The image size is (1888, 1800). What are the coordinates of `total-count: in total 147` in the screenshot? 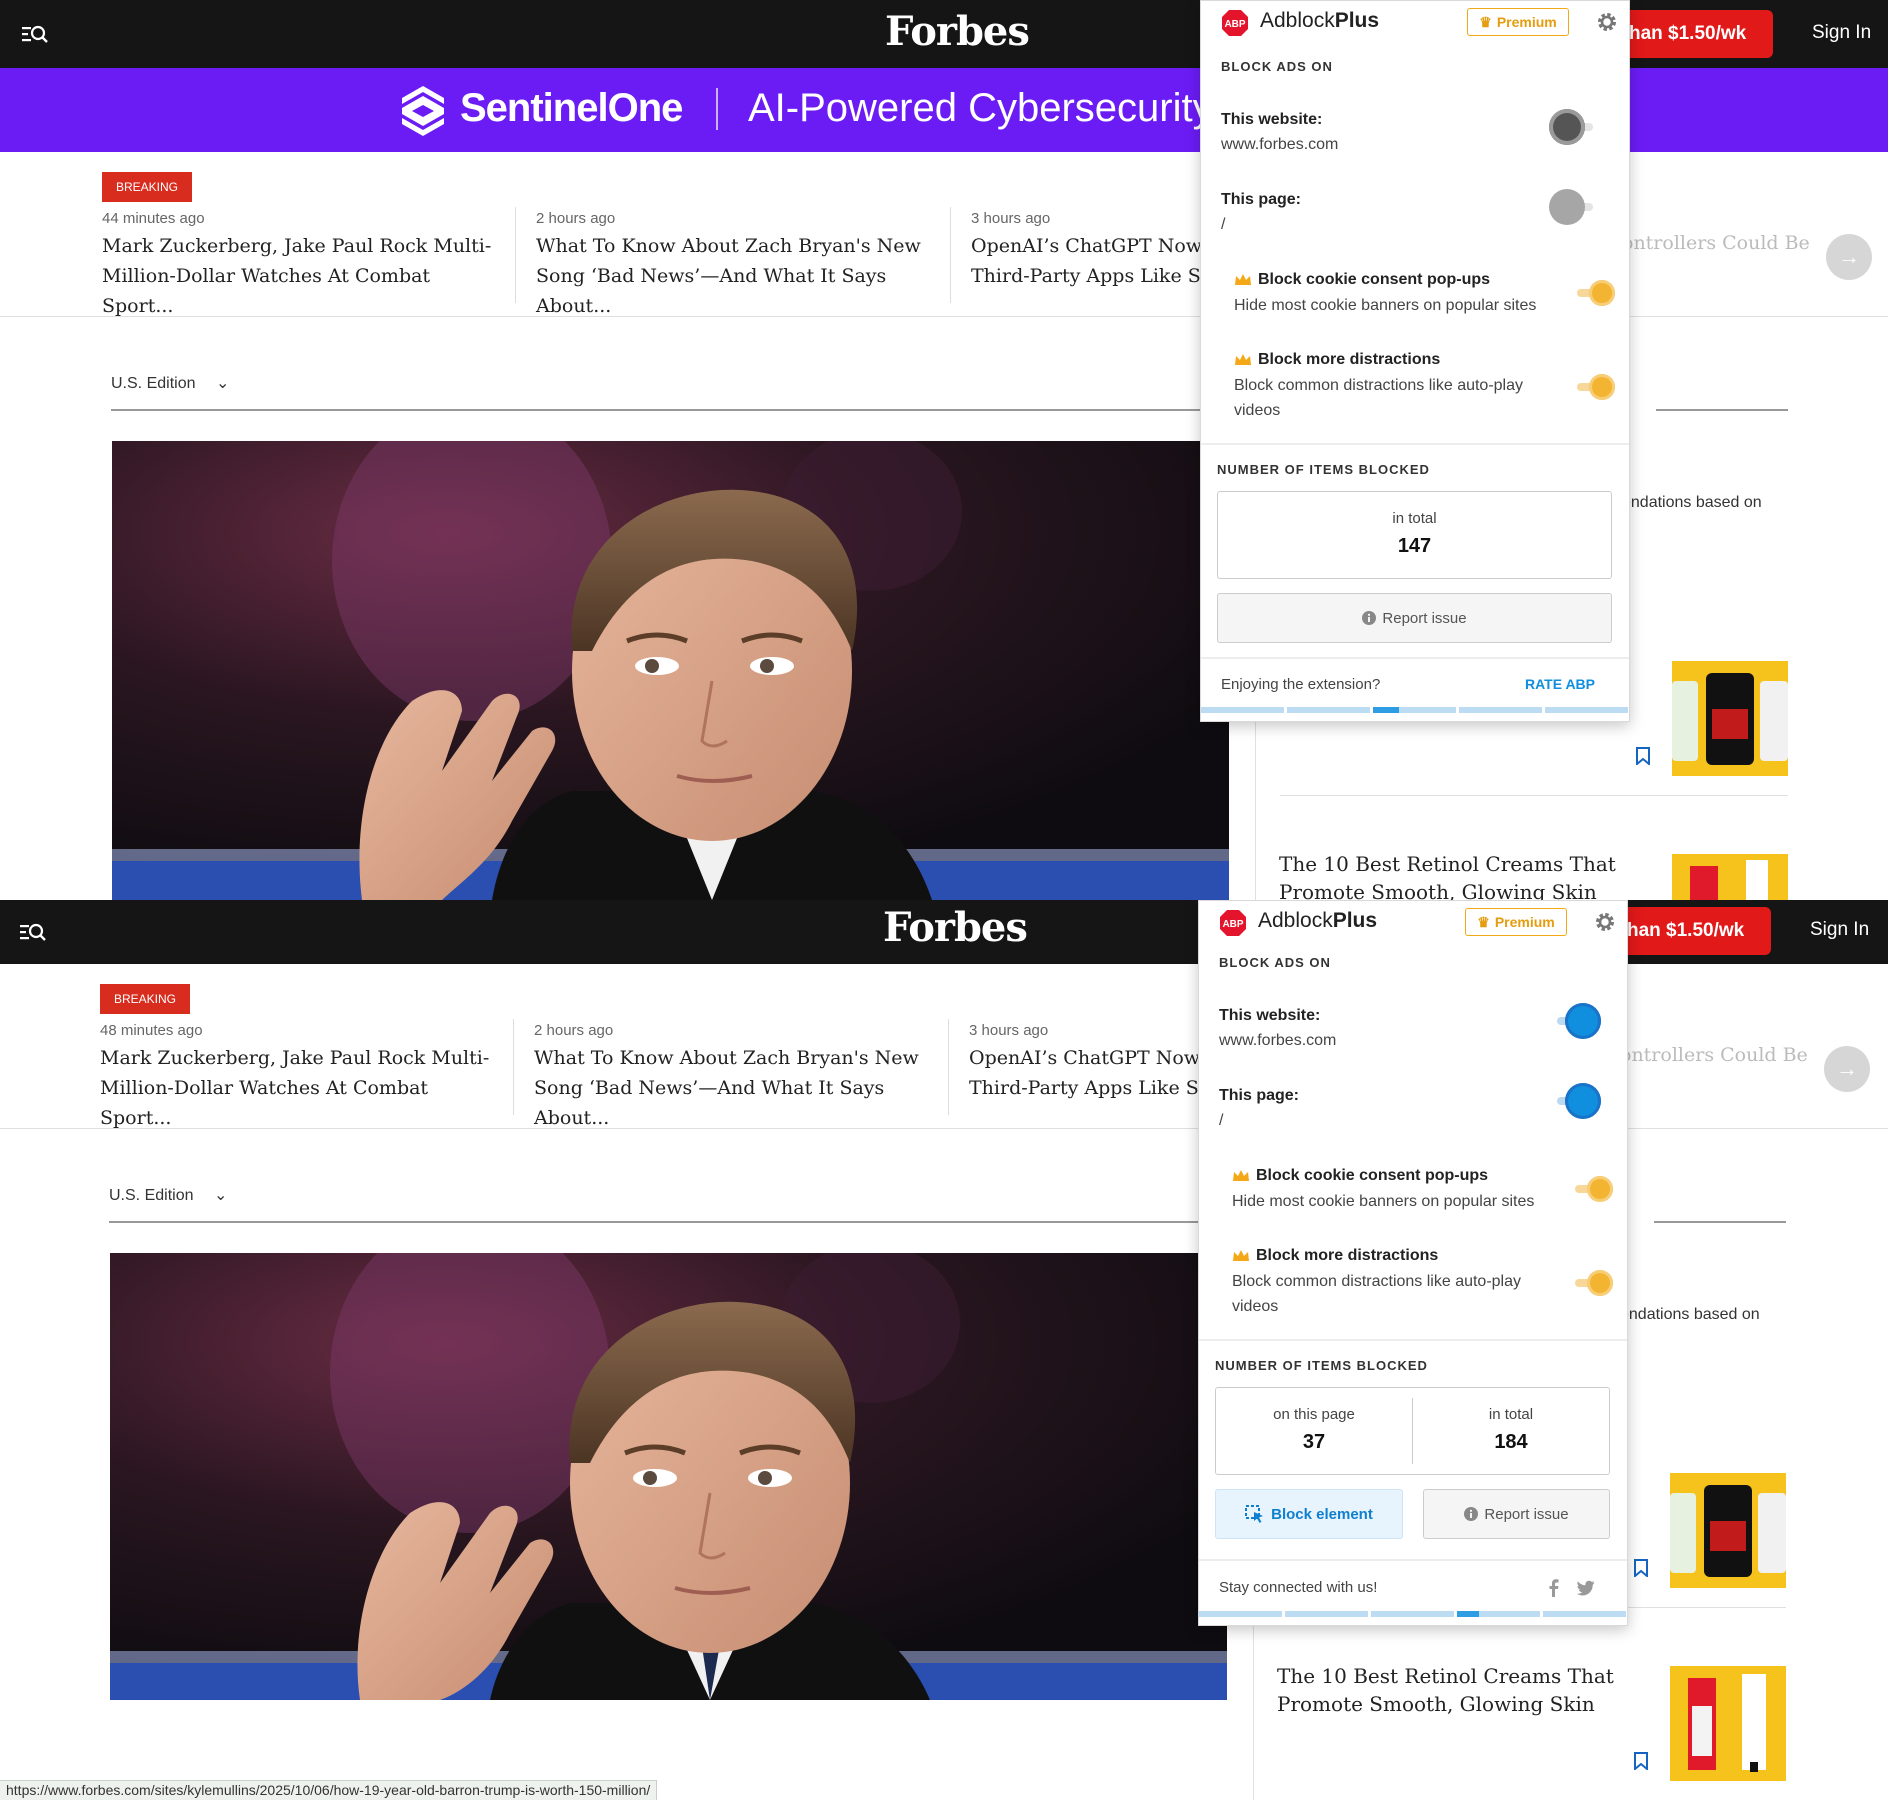 It's located at (1414, 535).